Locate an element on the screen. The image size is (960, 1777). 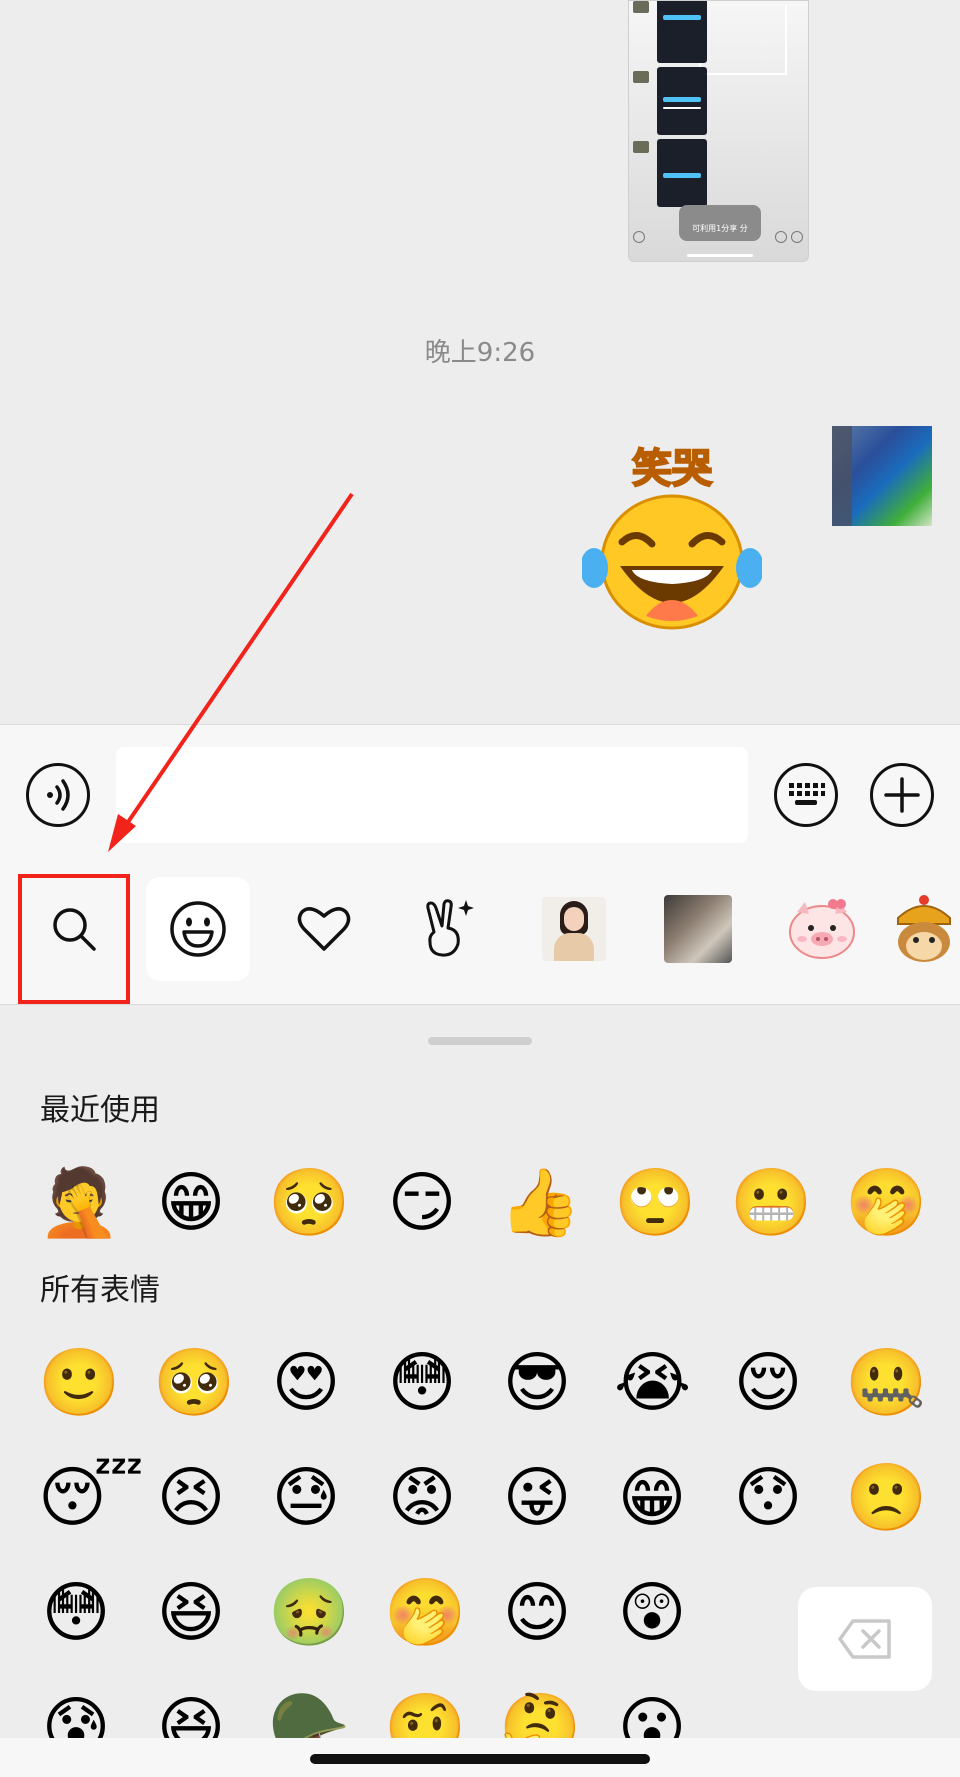
screenshot-message: 可利用1分享 分 is located at coordinates (718, 131).